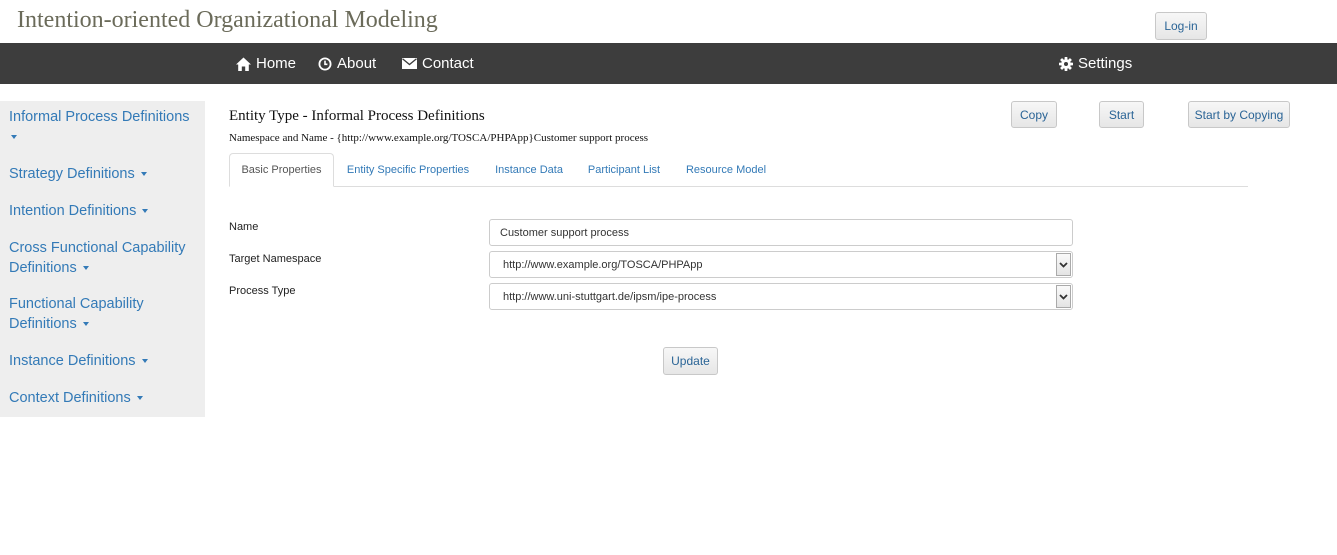  Describe the element at coordinates (262, 291) in the screenshot. I see `process-type-label: Process Type` at that location.